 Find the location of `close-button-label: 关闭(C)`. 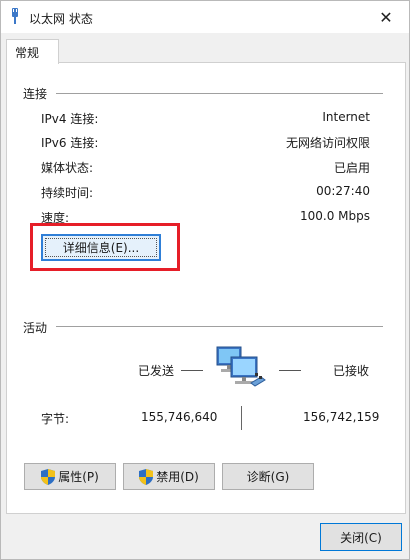

close-button-label: 关闭(C) is located at coordinates (361, 537).